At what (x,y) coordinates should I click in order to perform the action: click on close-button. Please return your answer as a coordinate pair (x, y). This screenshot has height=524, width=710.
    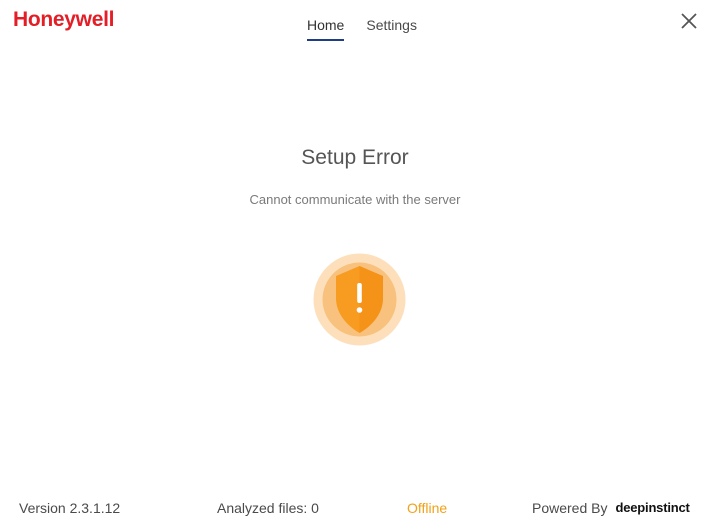
    Looking at the image, I should click on (689, 21).